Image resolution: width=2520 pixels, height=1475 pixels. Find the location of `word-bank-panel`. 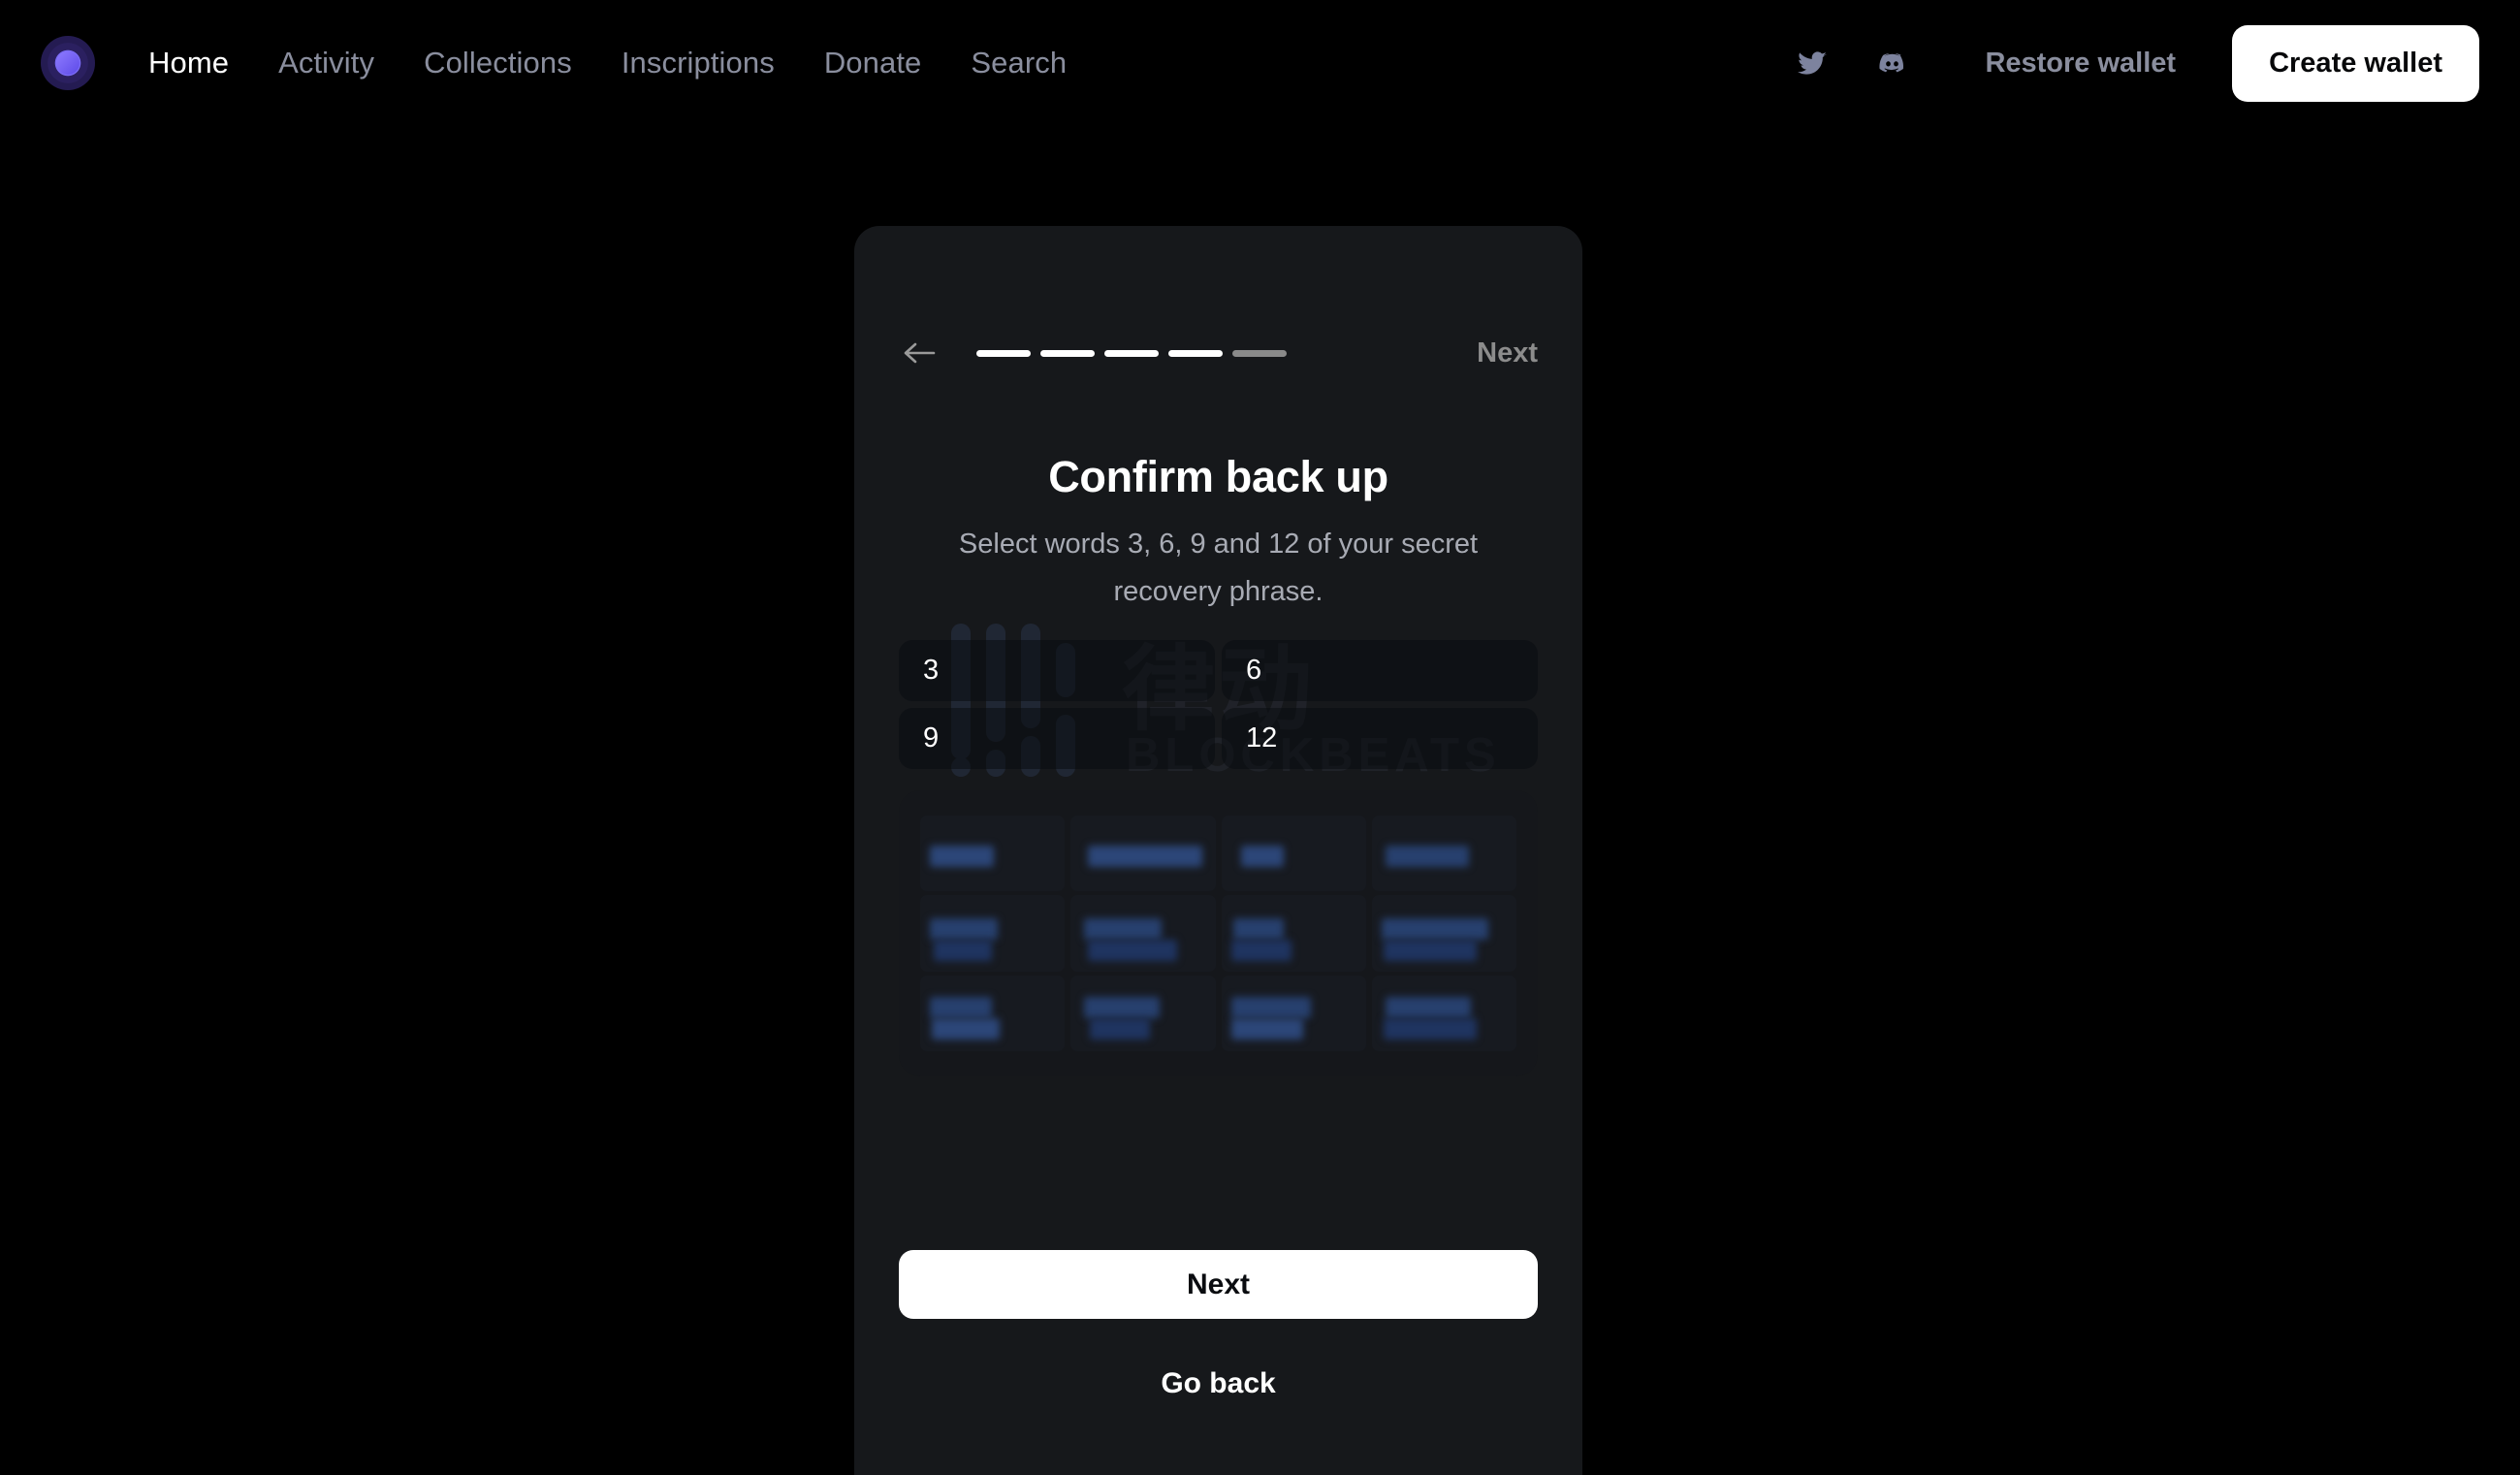

word-bank-panel is located at coordinates (1218, 933).